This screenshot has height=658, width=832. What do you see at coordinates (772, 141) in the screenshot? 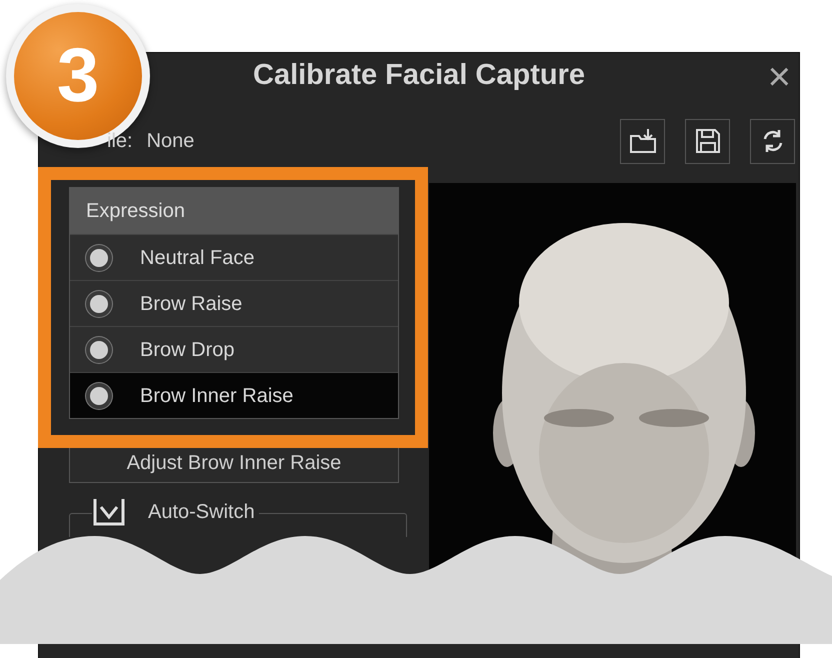
I see `reset-button` at bounding box center [772, 141].